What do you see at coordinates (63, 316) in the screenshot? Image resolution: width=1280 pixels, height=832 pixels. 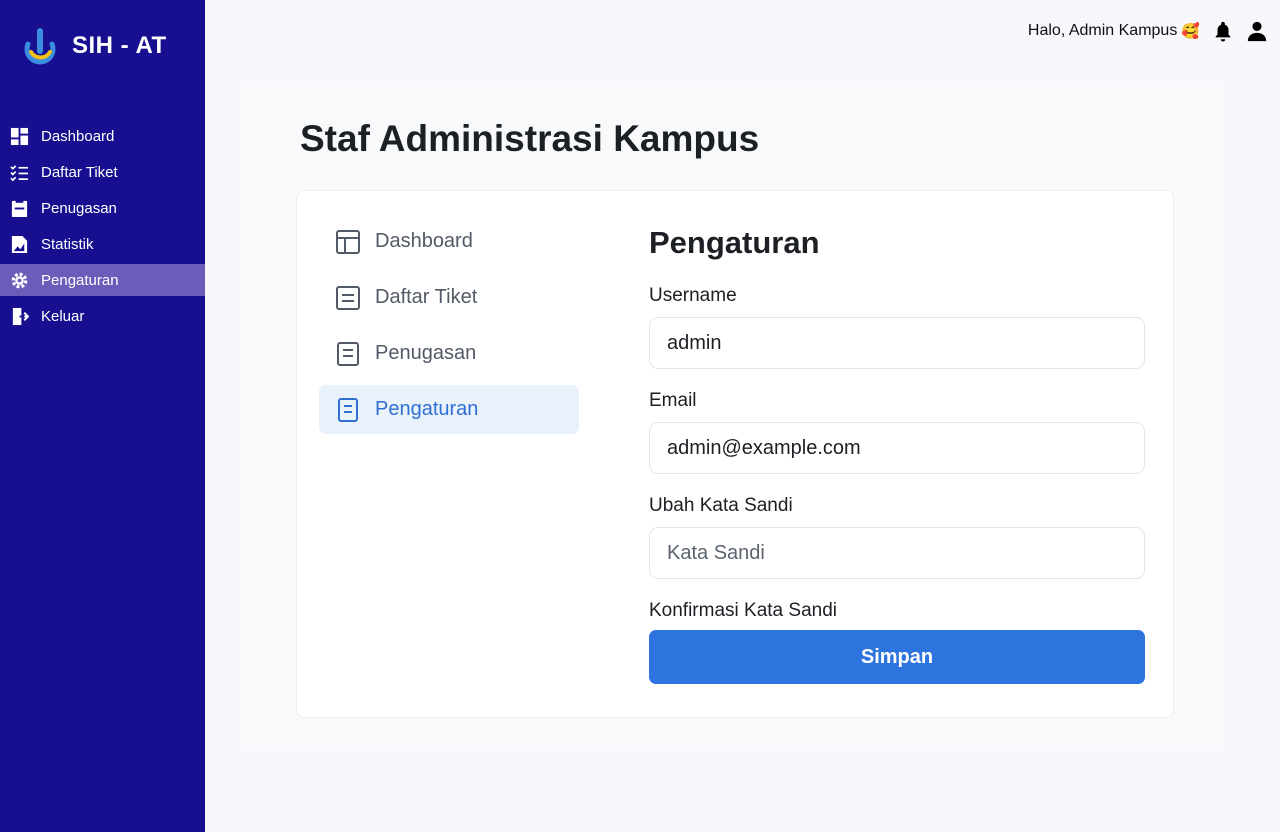 I see `sidebar-item-label: Keluar` at bounding box center [63, 316].